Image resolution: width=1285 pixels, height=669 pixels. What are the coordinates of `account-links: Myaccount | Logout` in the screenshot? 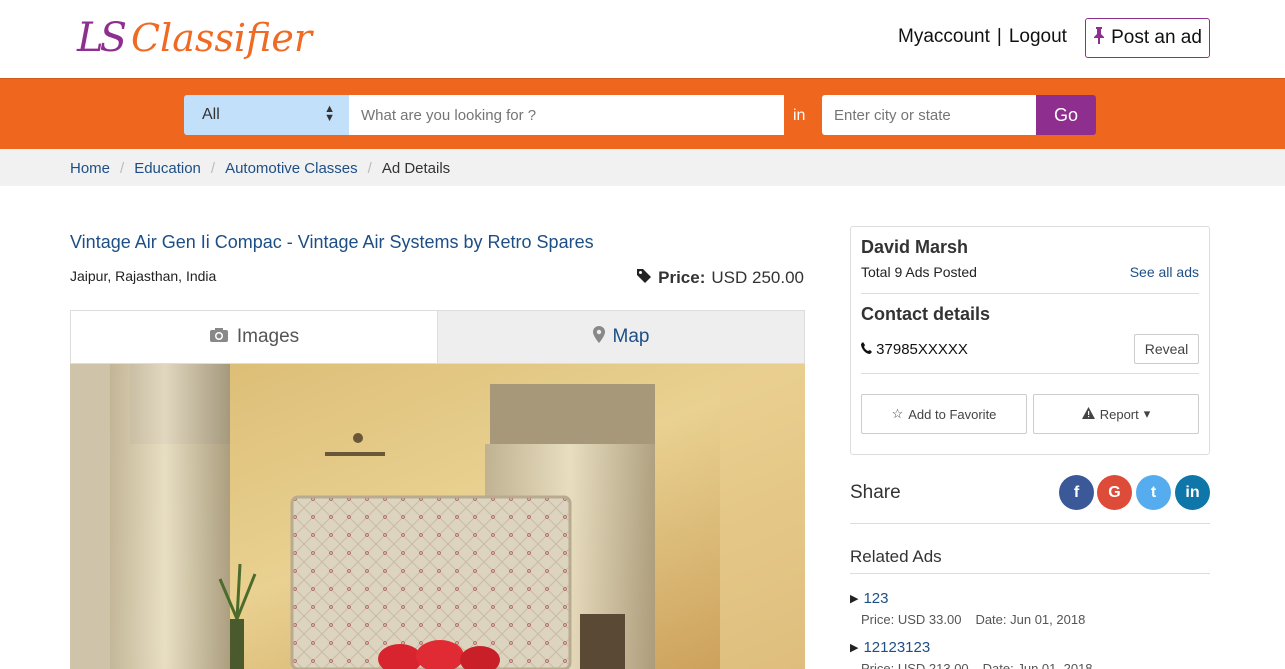 It's located at (982, 37).